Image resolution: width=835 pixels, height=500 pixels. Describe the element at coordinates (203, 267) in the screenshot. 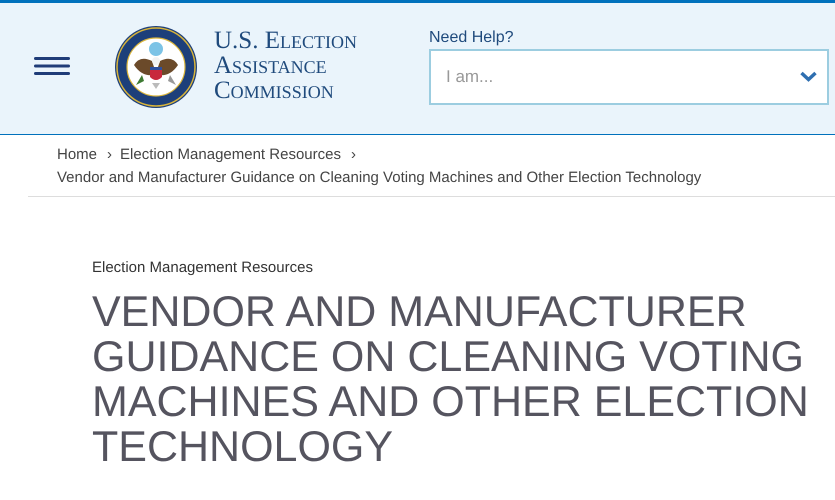

I see `category-label: Election Management Resources` at that location.